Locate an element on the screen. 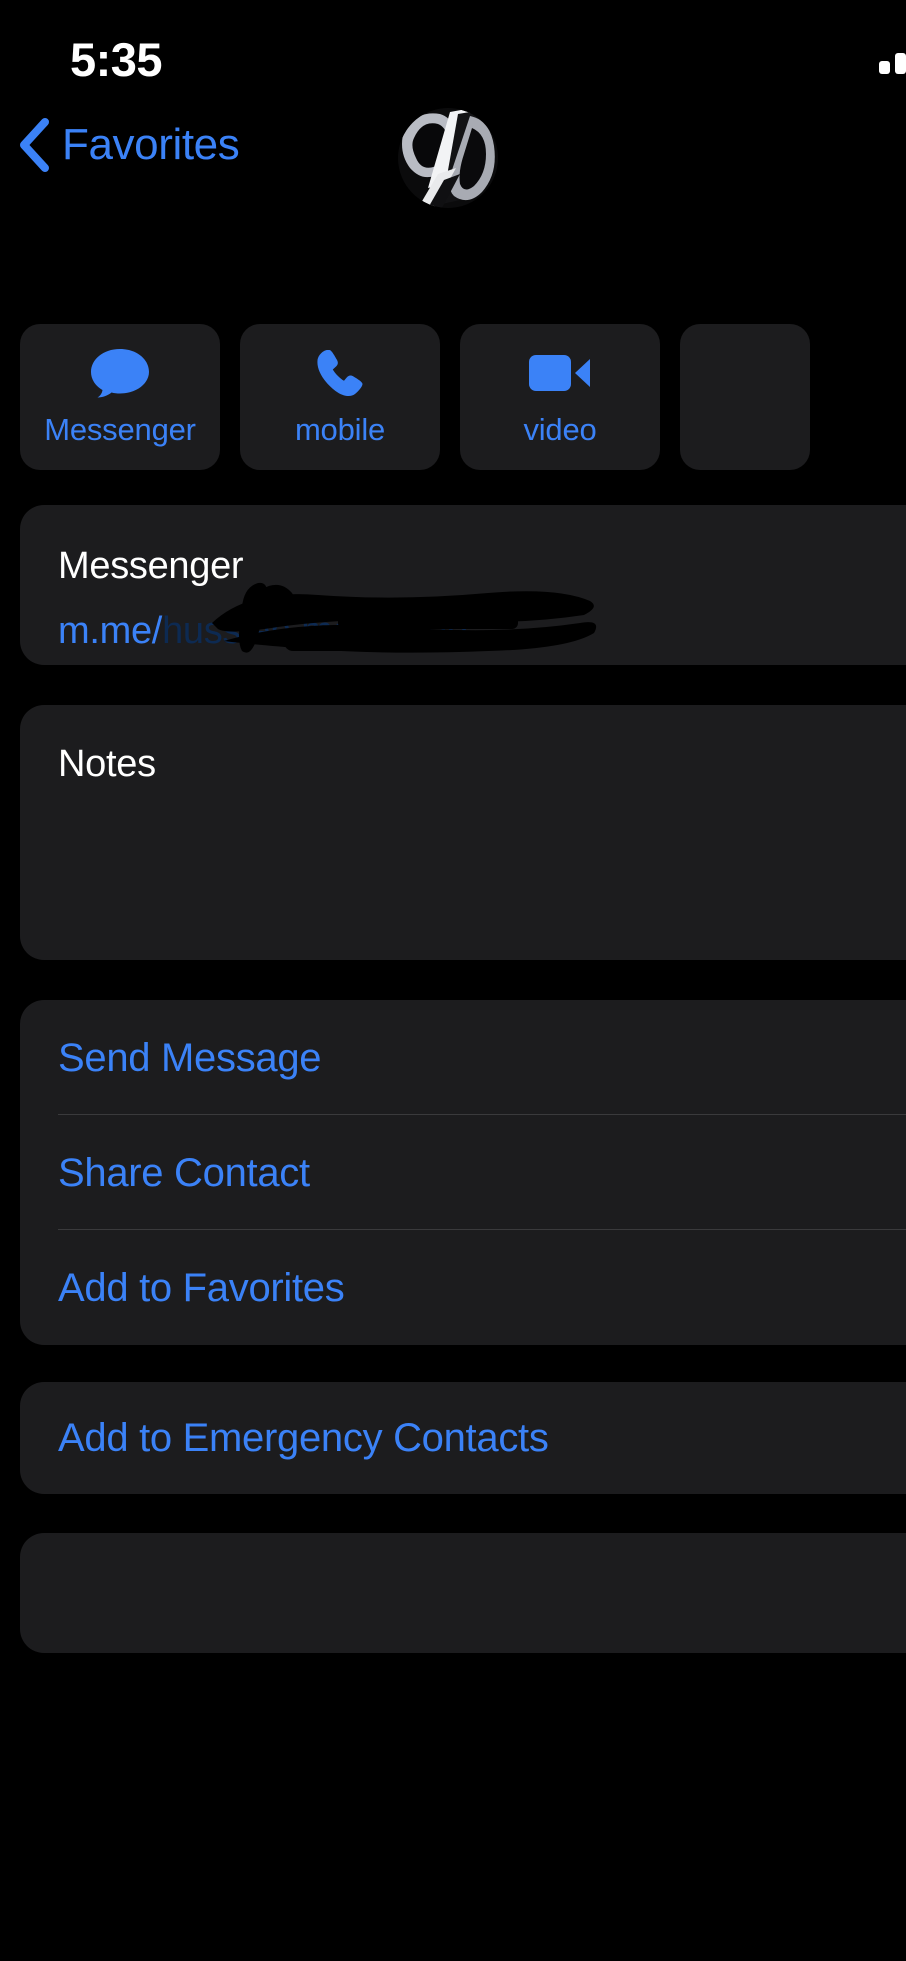 Image resolution: width=906 pixels, height=1961 pixels. avatar is located at coordinates (448, 158).